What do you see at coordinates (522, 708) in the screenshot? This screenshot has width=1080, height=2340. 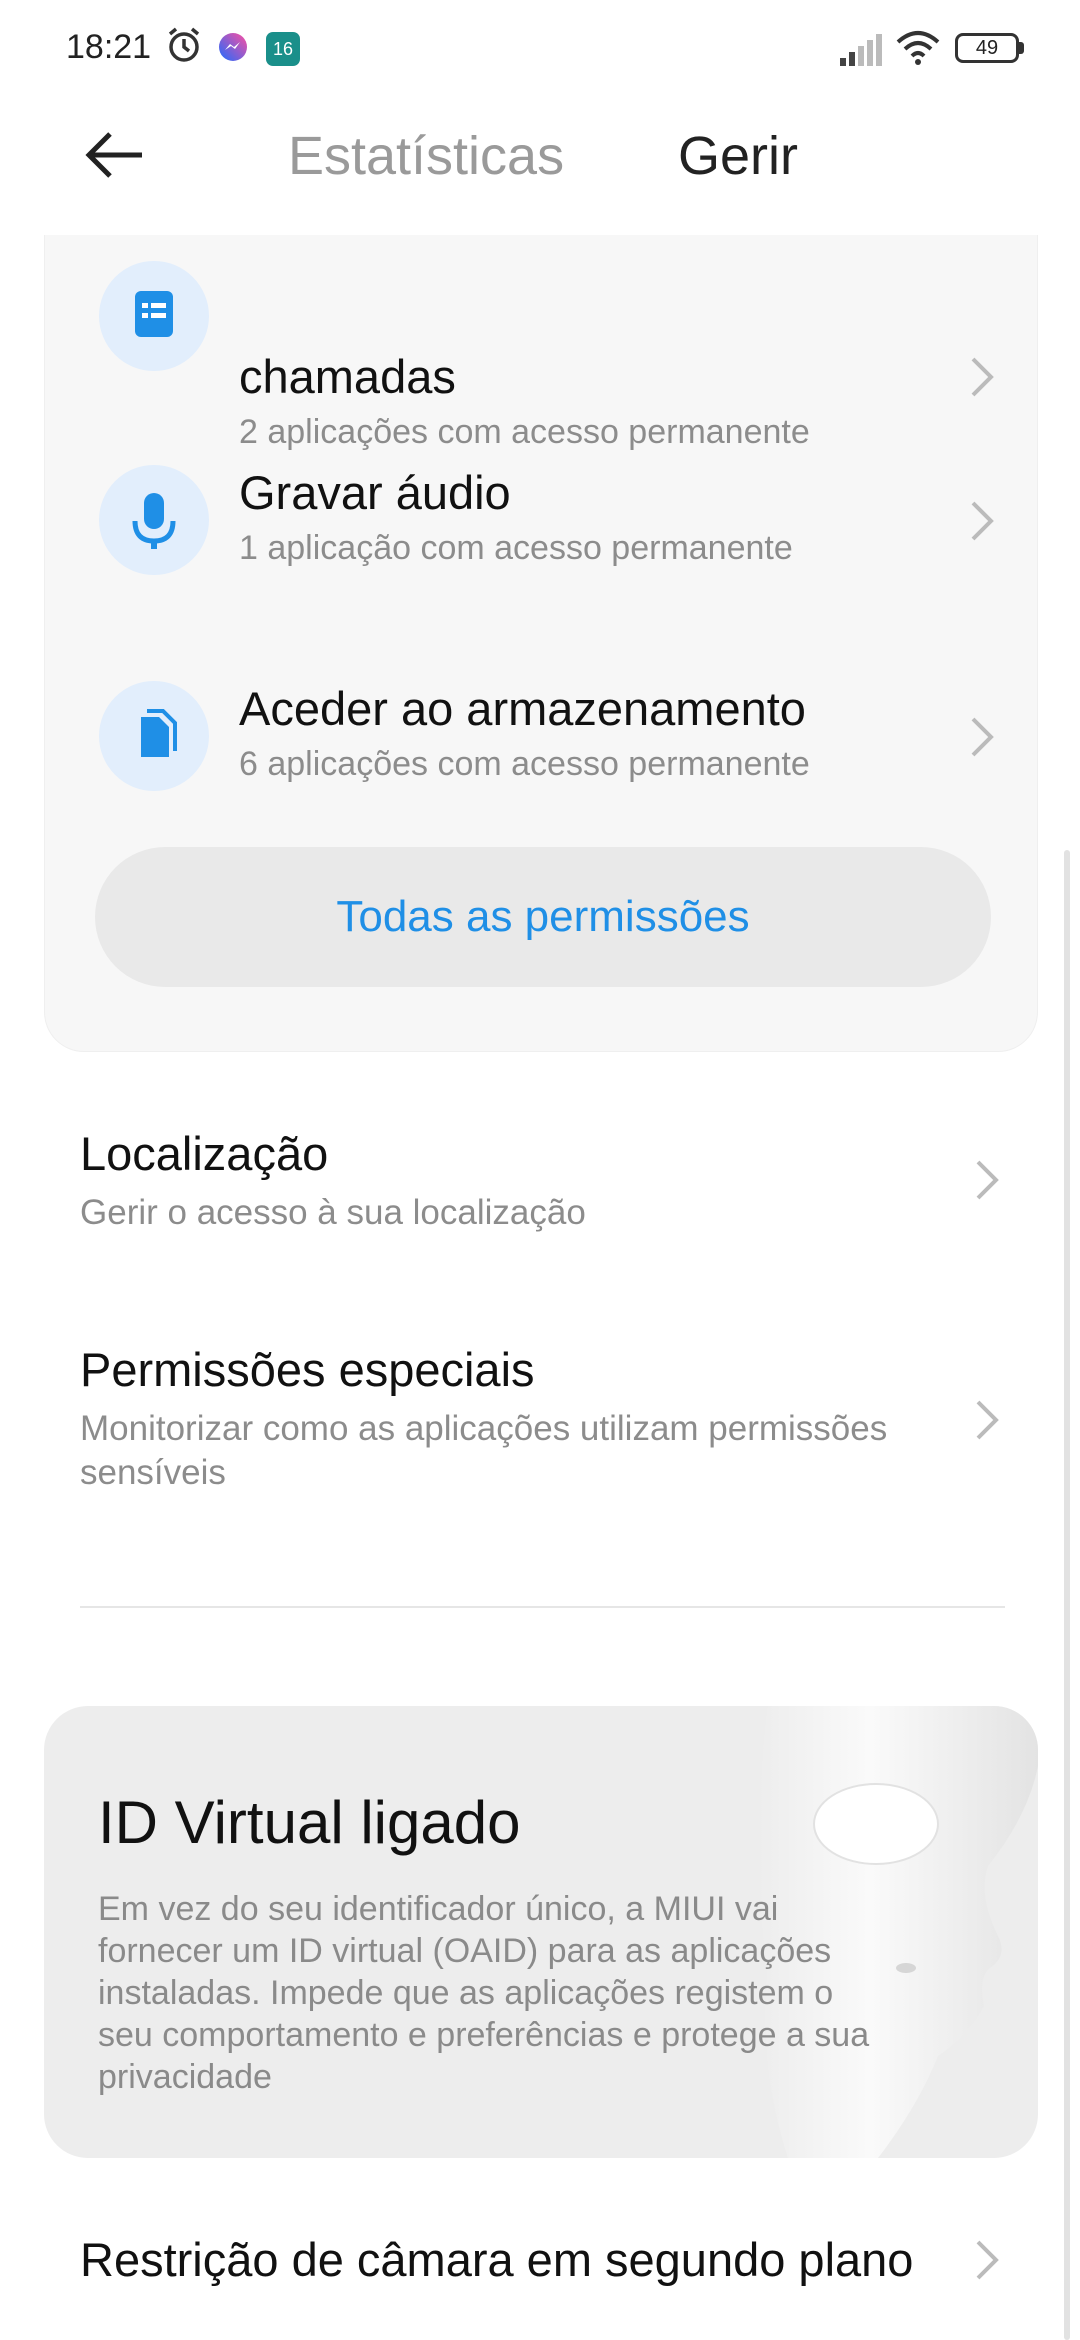 I see `permission-title: Aceder ao armazenamento` at bounding box center [522, 708].